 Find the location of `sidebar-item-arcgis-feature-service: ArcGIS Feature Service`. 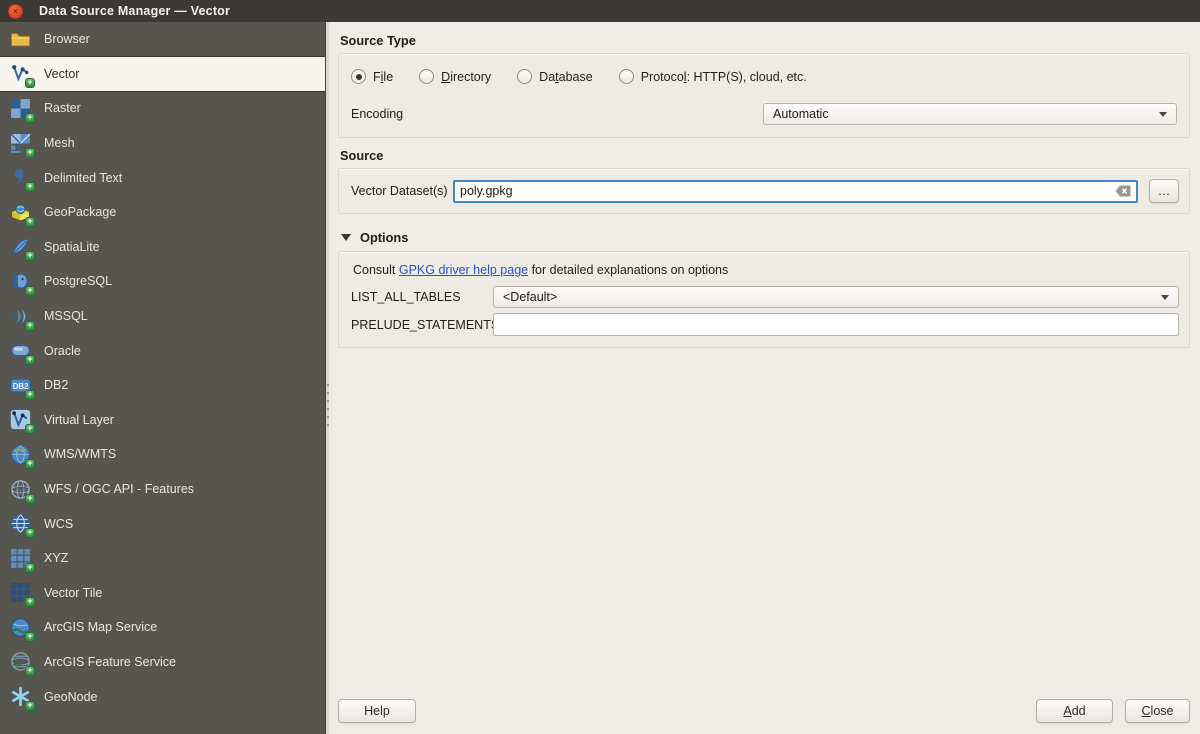

sidebar-item-arcgis-feature-service: ArcGIS Feature Service is located at coordinates (162, 662).